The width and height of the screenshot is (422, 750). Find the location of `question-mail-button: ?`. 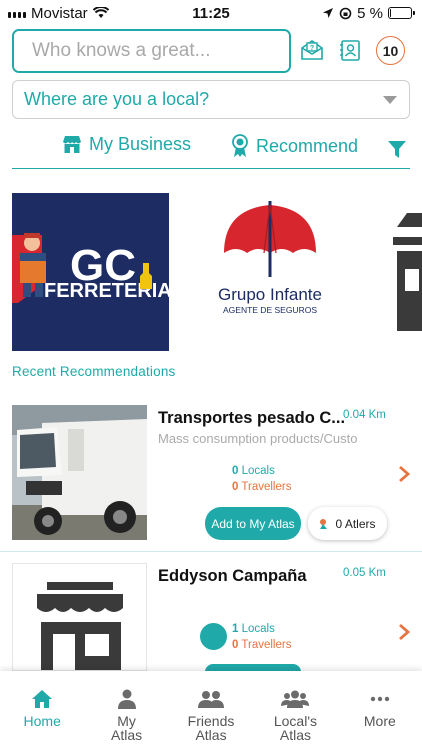

question-mail-button: ? is located at coordinates (312, 50).